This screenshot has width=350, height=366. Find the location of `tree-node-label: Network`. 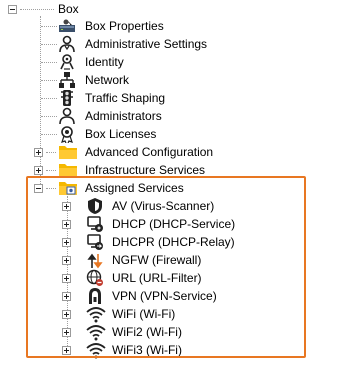

tree-node-label: Network is located at coordinates (107, 80).